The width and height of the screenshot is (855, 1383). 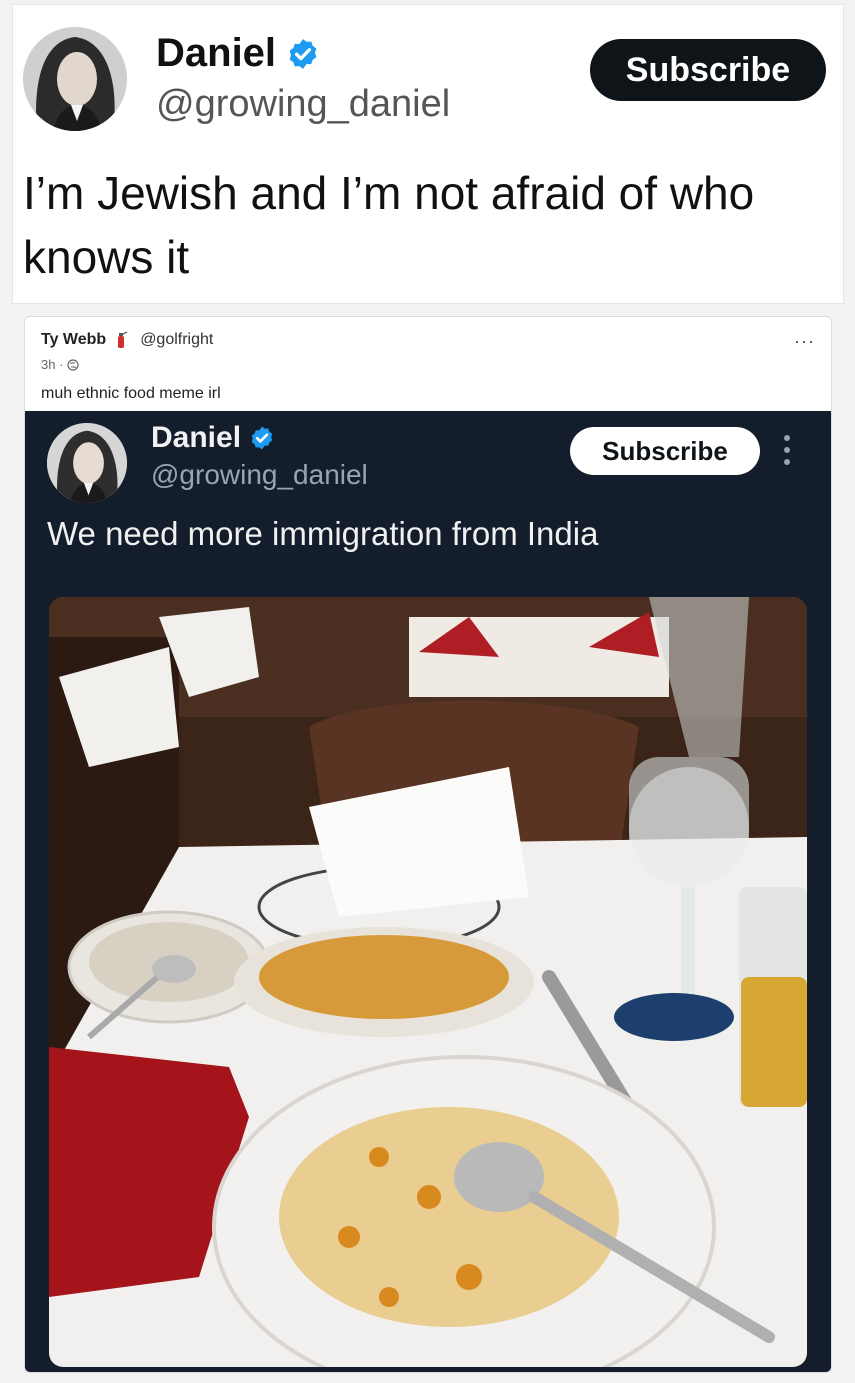 I want to click on embedded-user-handle: @growing_daniel, so click(x=259, y=474).